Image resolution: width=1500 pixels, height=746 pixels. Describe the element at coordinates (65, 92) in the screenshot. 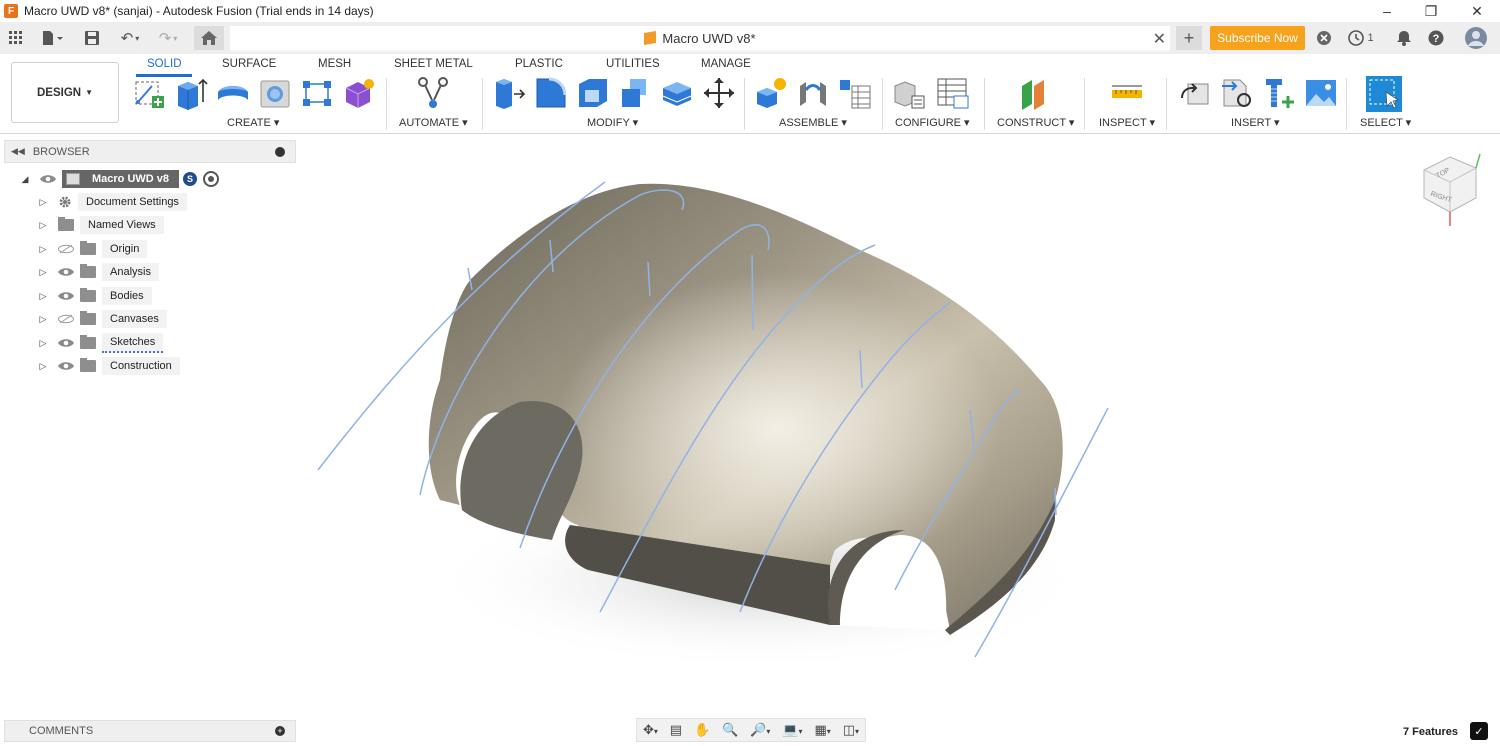

I see `workspace-switcher: DESIGN ▼` at that location.